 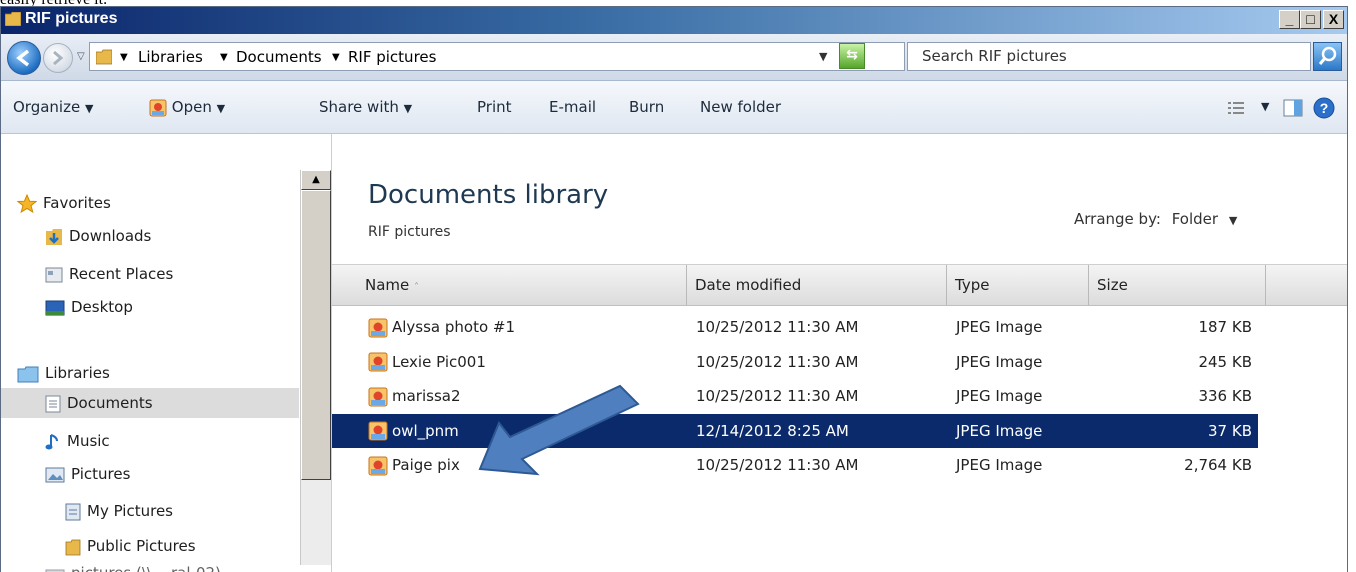 I want to click on file-size: 336 KB, so click(x=1177, y=396).